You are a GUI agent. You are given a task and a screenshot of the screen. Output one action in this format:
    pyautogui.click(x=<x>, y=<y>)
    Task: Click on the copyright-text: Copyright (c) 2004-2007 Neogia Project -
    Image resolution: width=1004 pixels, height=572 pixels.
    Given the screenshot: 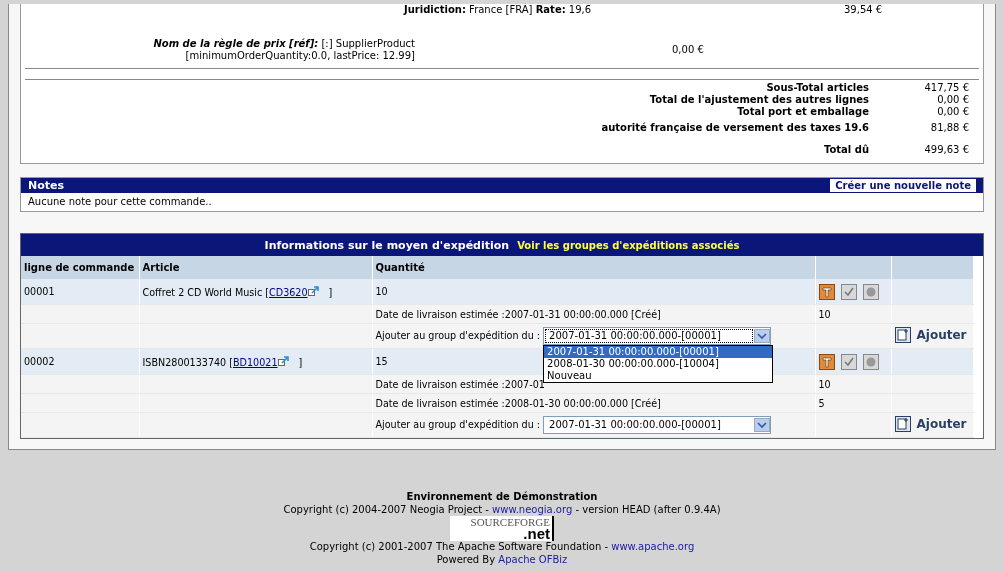 What is the action you would take?
    pyautogui.click(x=386, y=509)
    